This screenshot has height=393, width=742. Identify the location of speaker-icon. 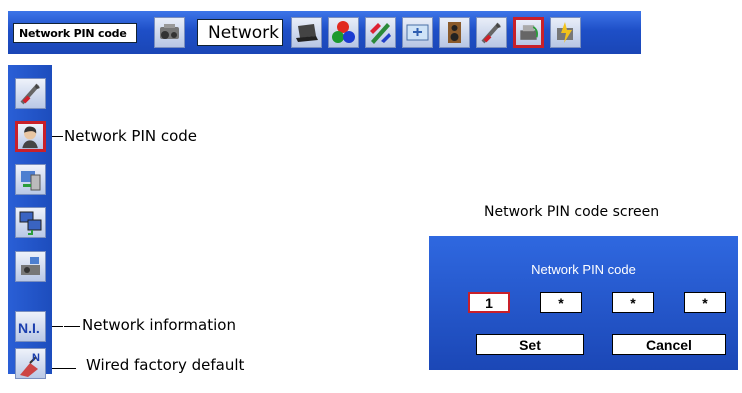
(454, 32).